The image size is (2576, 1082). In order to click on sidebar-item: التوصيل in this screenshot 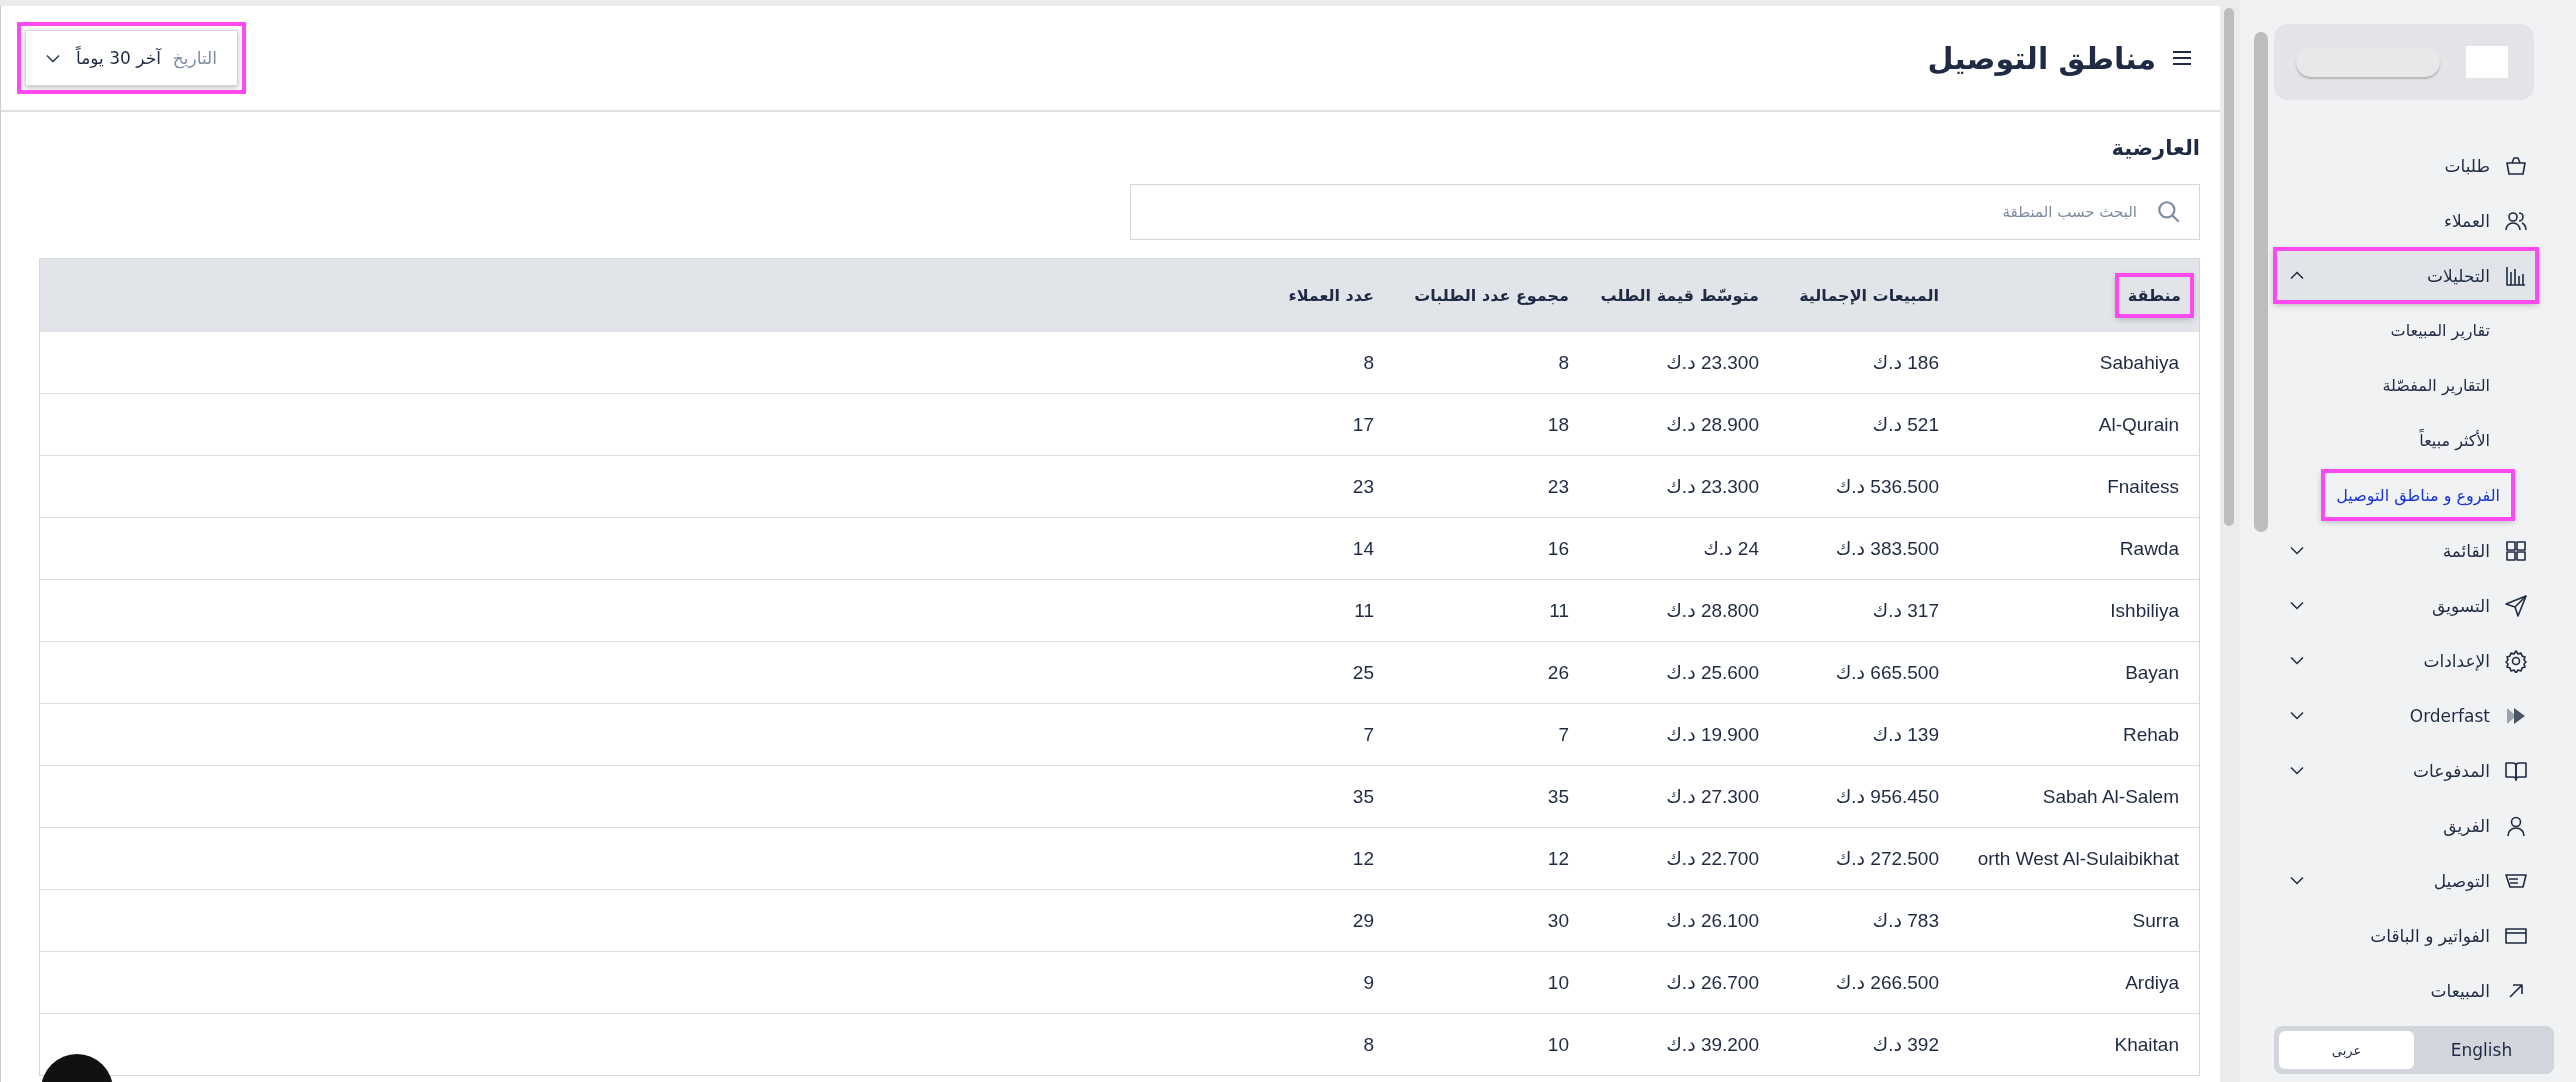, I will do `click(2406, 880)`.